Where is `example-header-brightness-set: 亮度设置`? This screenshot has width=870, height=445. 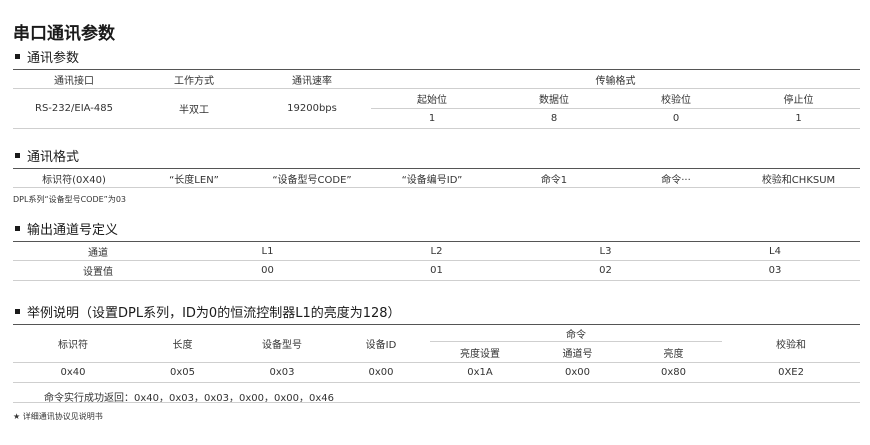
example-header-brightness-set: 亮度设置 is located at coordinates (480, 352).